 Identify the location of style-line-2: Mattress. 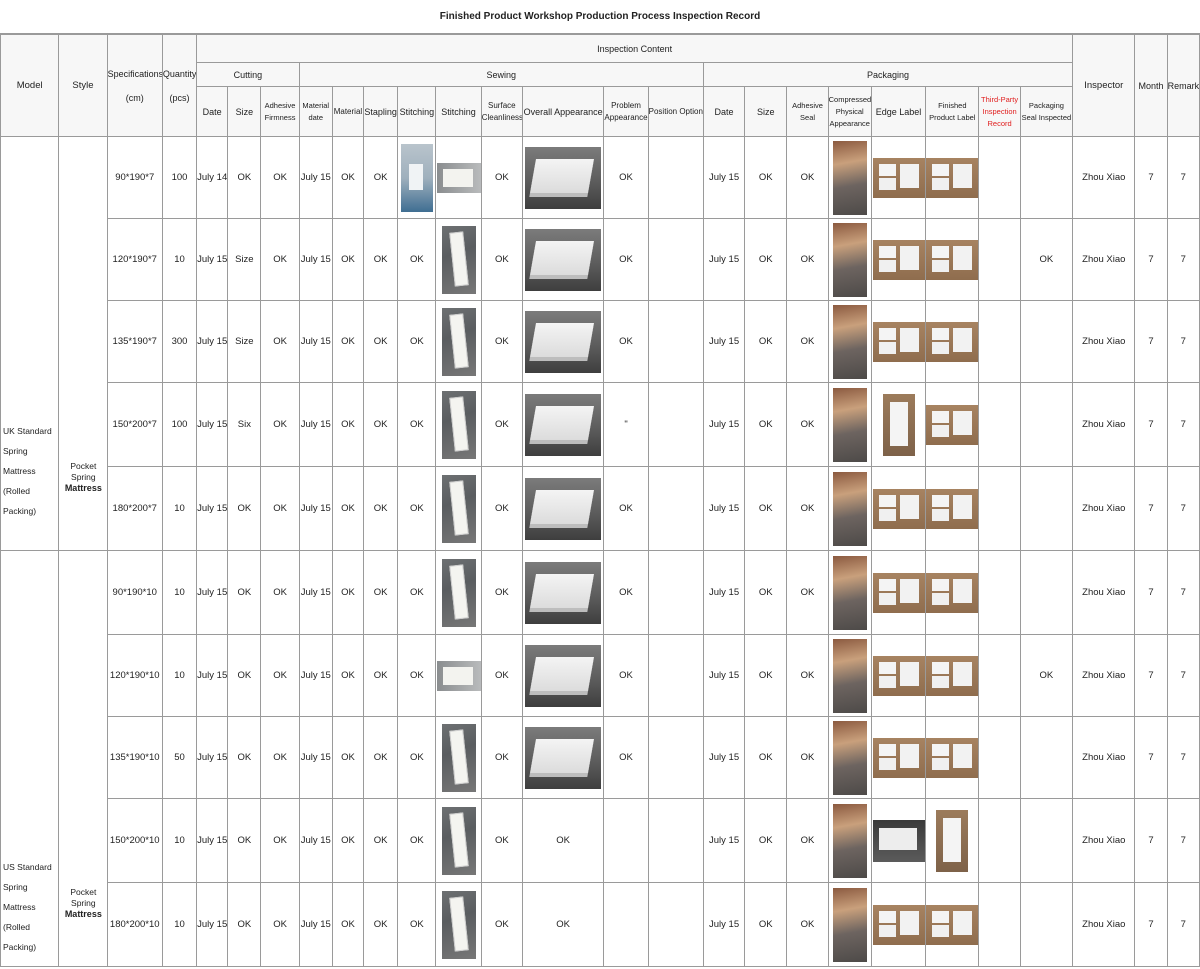
(83, 914).